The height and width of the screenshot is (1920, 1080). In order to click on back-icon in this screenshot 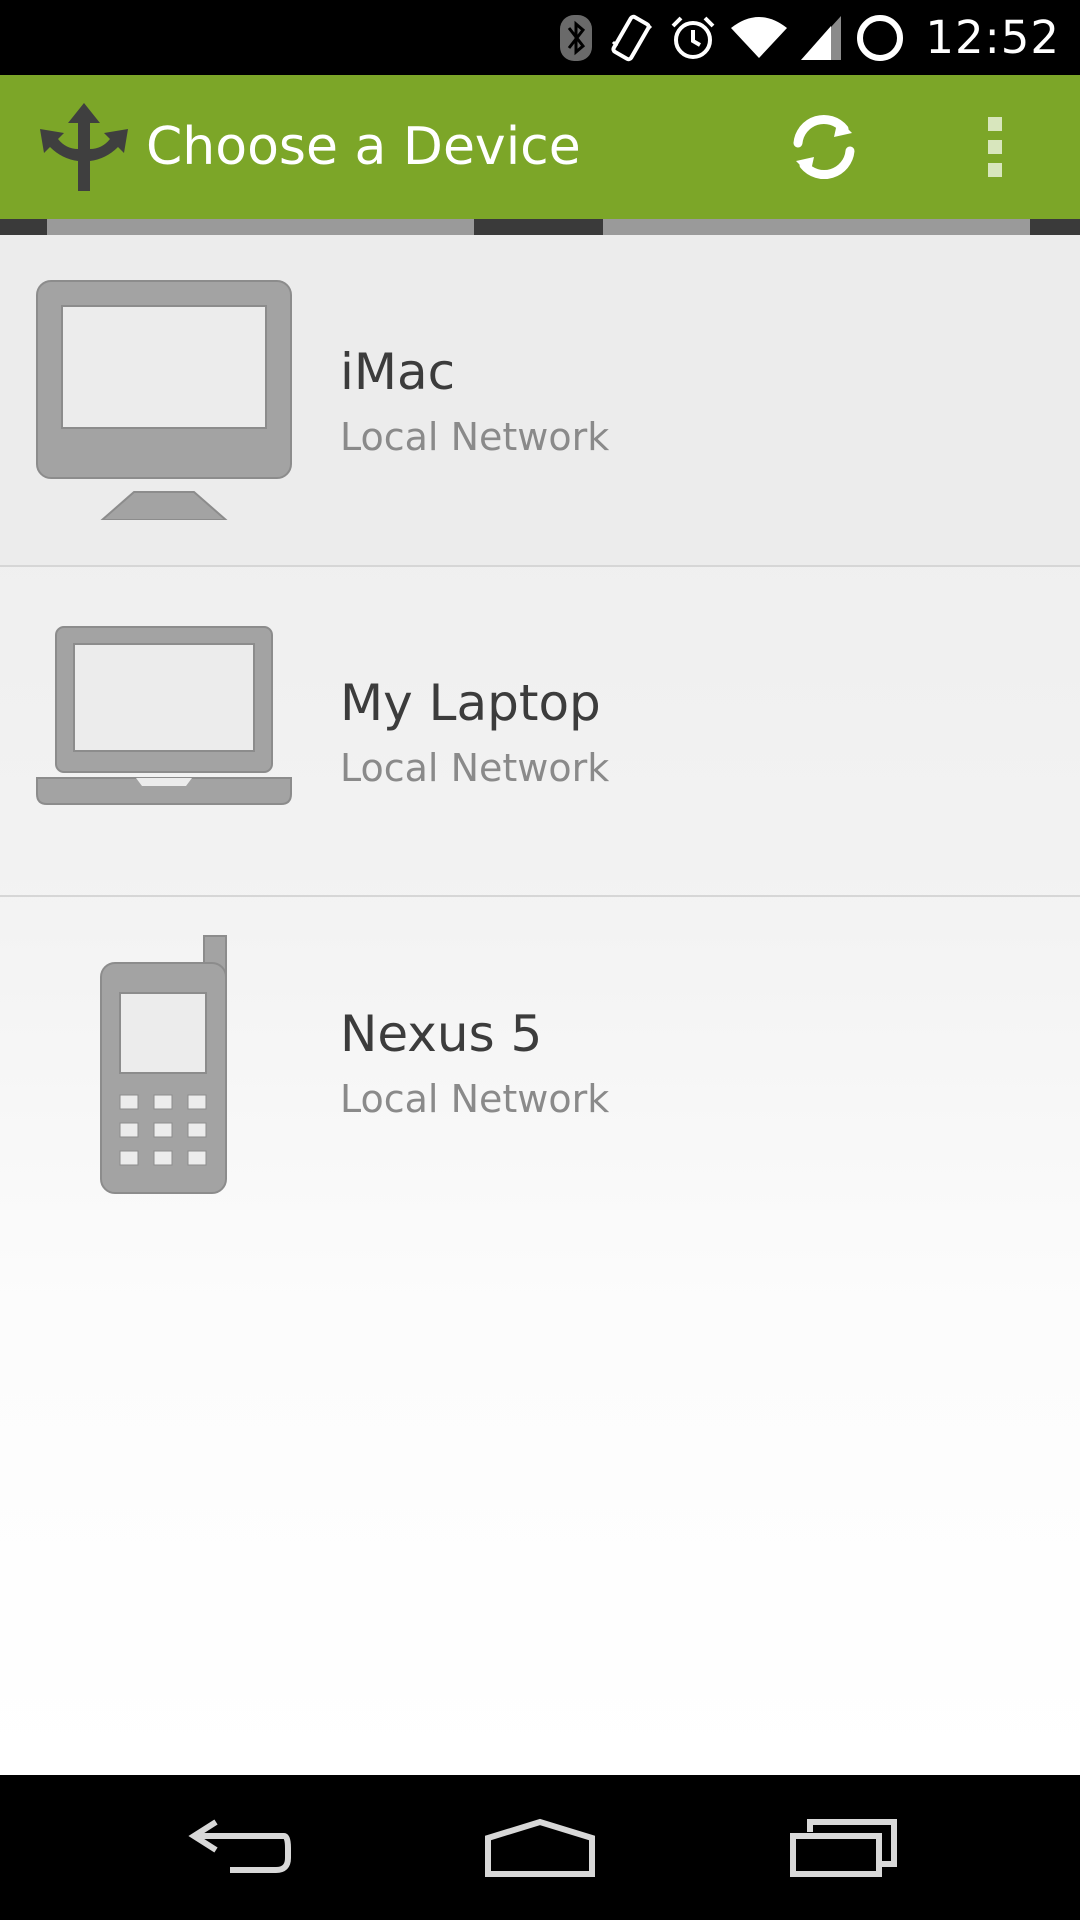, I will do `click(240, 1847)`.